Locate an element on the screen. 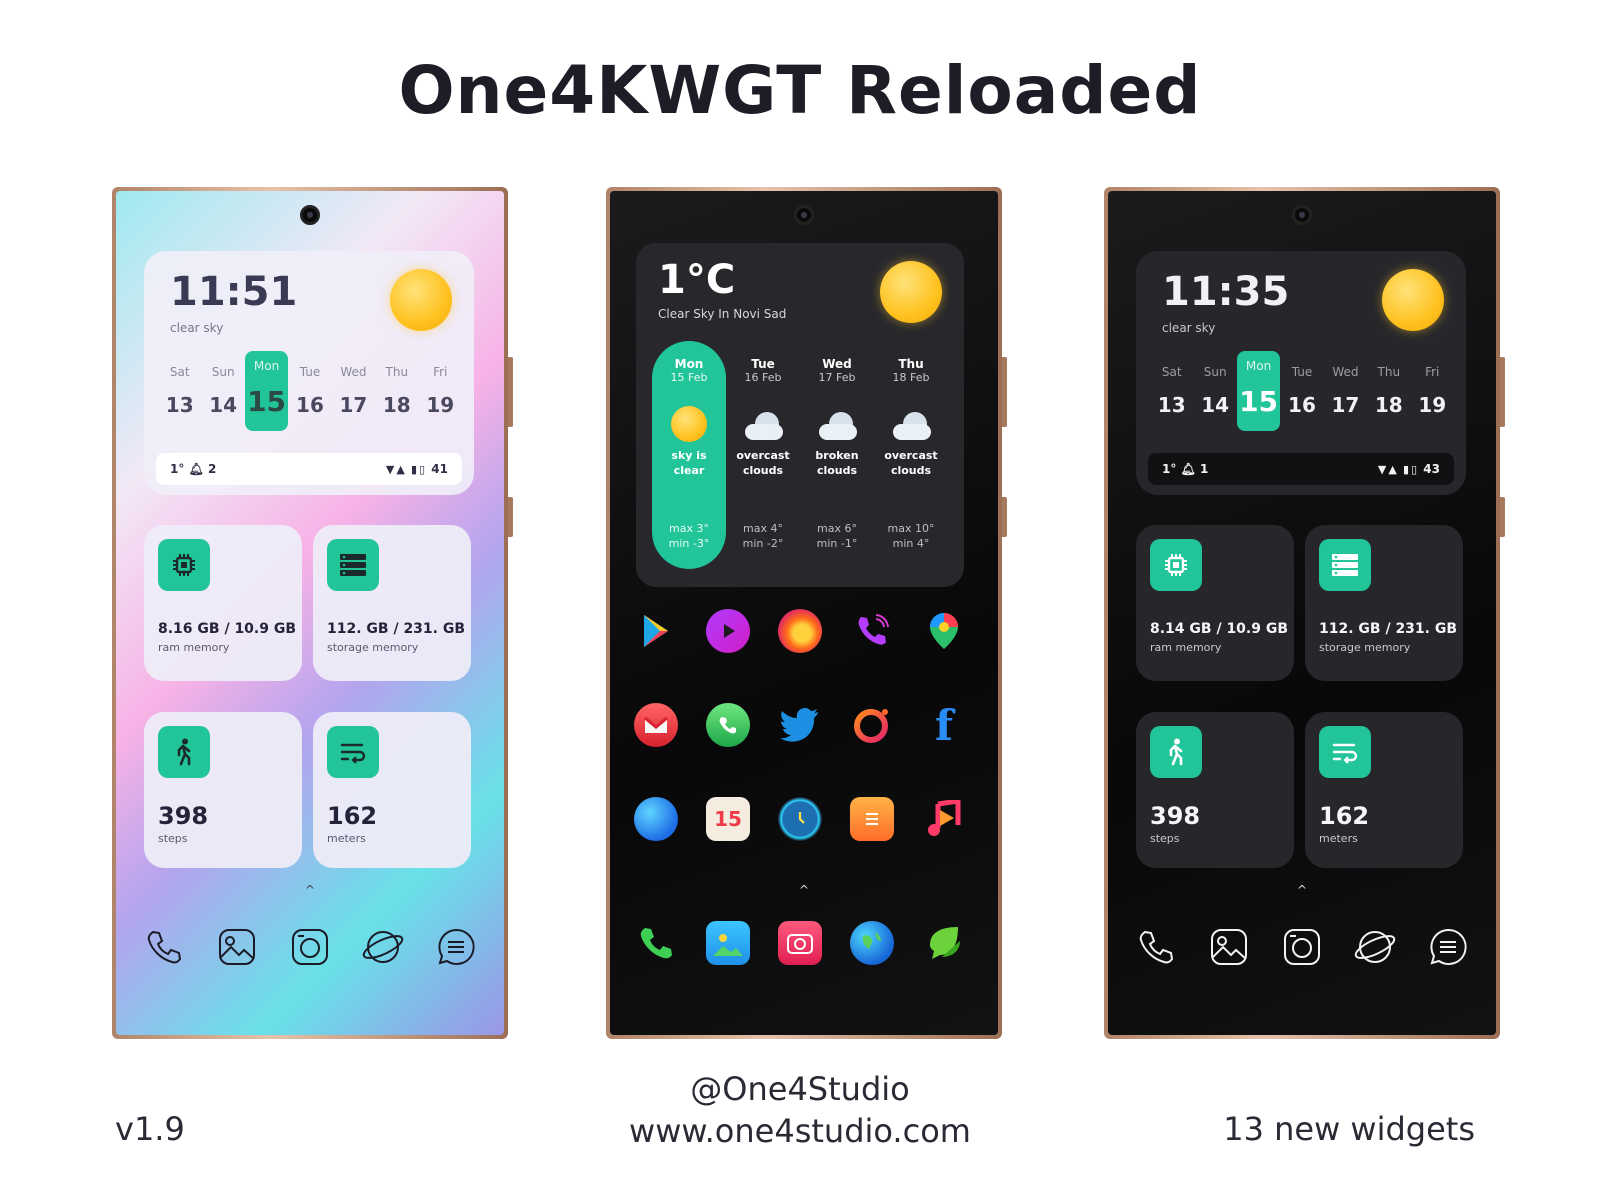 The image size is (1600, 1200). notes-icon is located at coordinates (872, 819).